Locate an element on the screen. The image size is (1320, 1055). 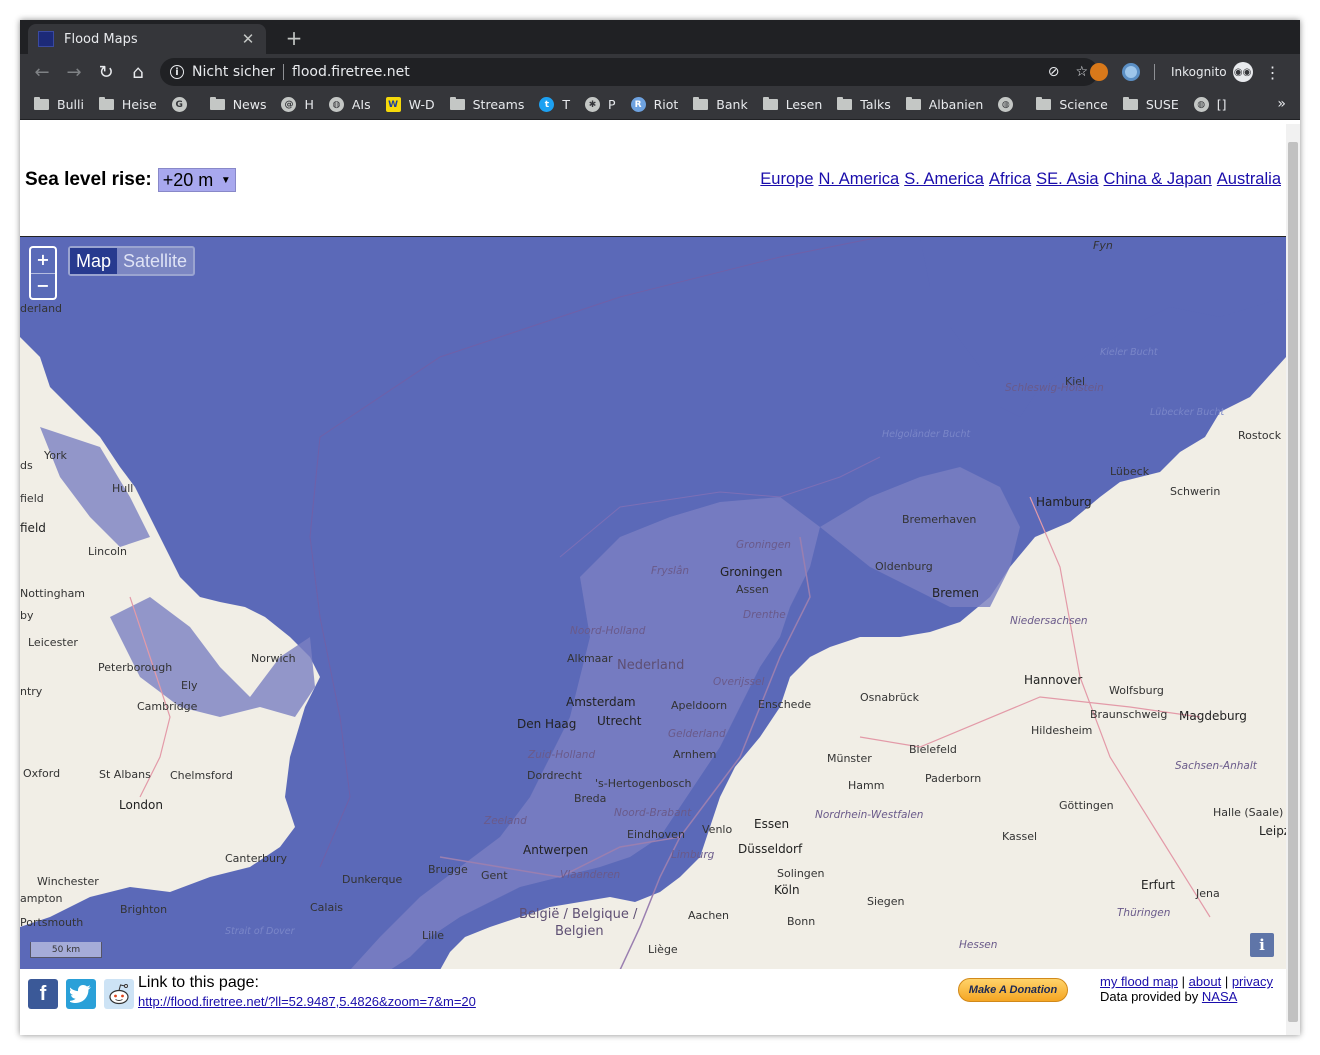
map-info-button: i is located at coordinates (1262, 945).